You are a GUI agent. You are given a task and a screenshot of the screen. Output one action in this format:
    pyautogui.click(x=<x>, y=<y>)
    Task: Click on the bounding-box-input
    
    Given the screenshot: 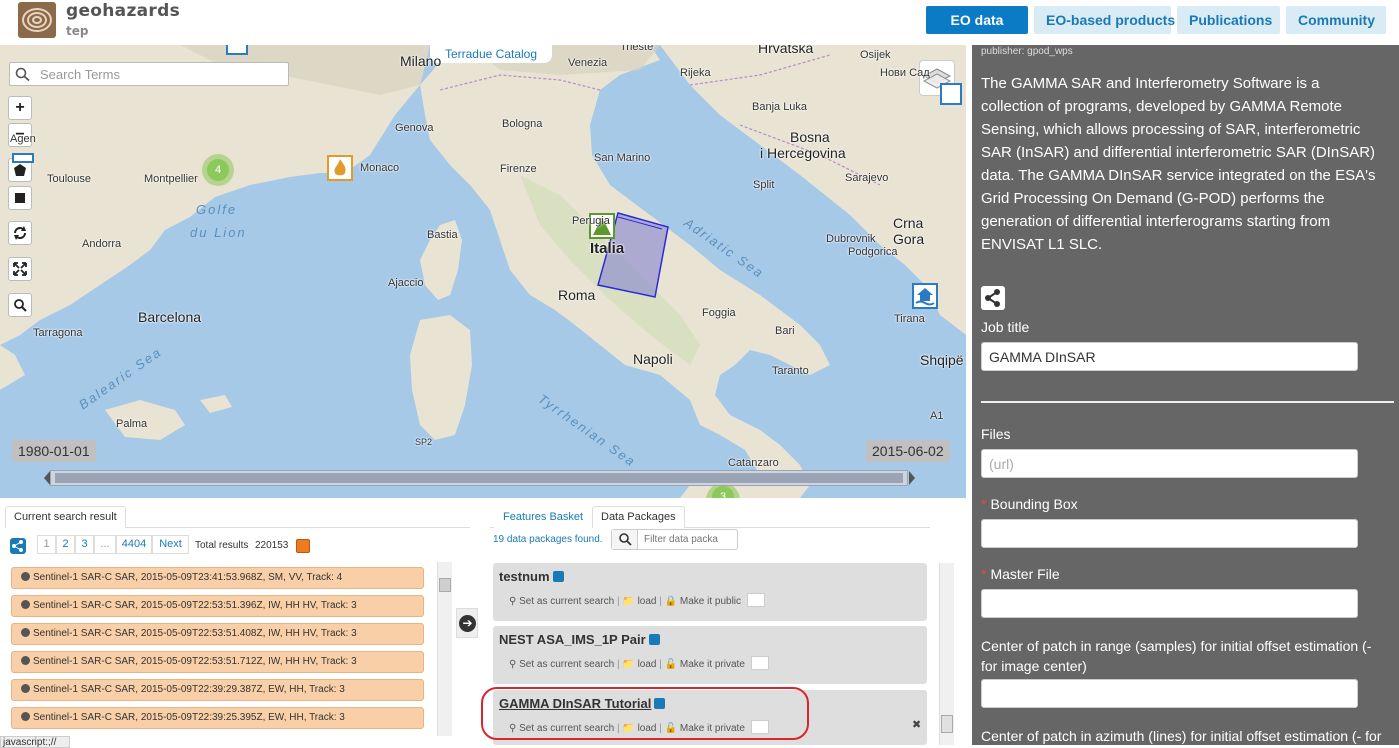 What is the action you would take?
    pyautogui.click(x=1169, y=533)
    